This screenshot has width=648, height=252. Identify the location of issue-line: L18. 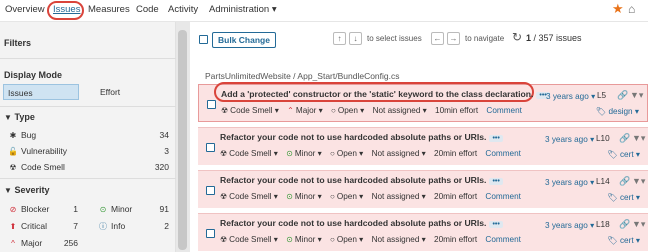
(603, 224).